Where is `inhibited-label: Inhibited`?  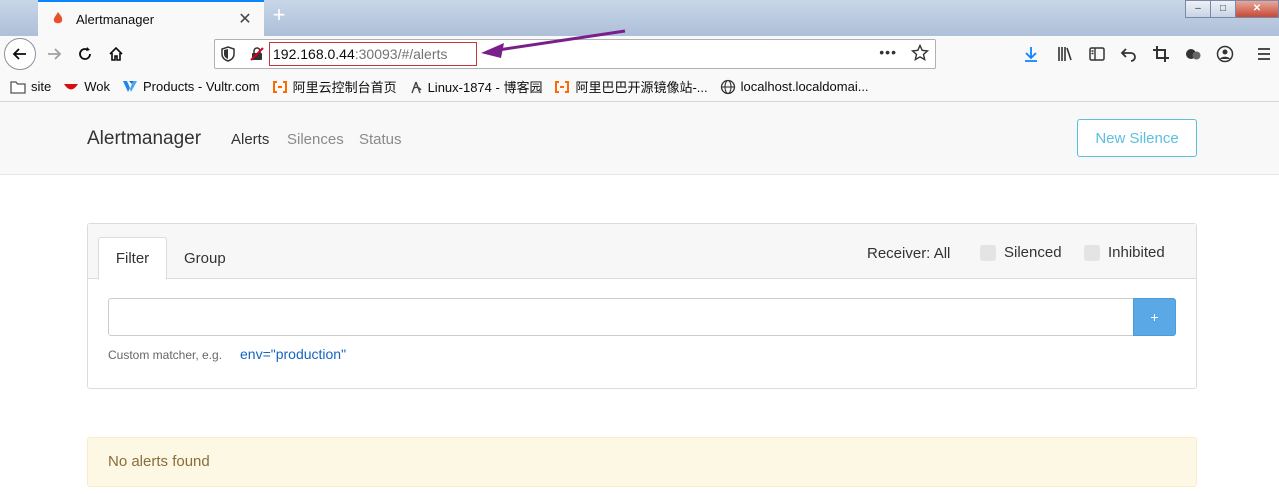 inhibited-label: Inhibited is located at coordinates (1136, 252).